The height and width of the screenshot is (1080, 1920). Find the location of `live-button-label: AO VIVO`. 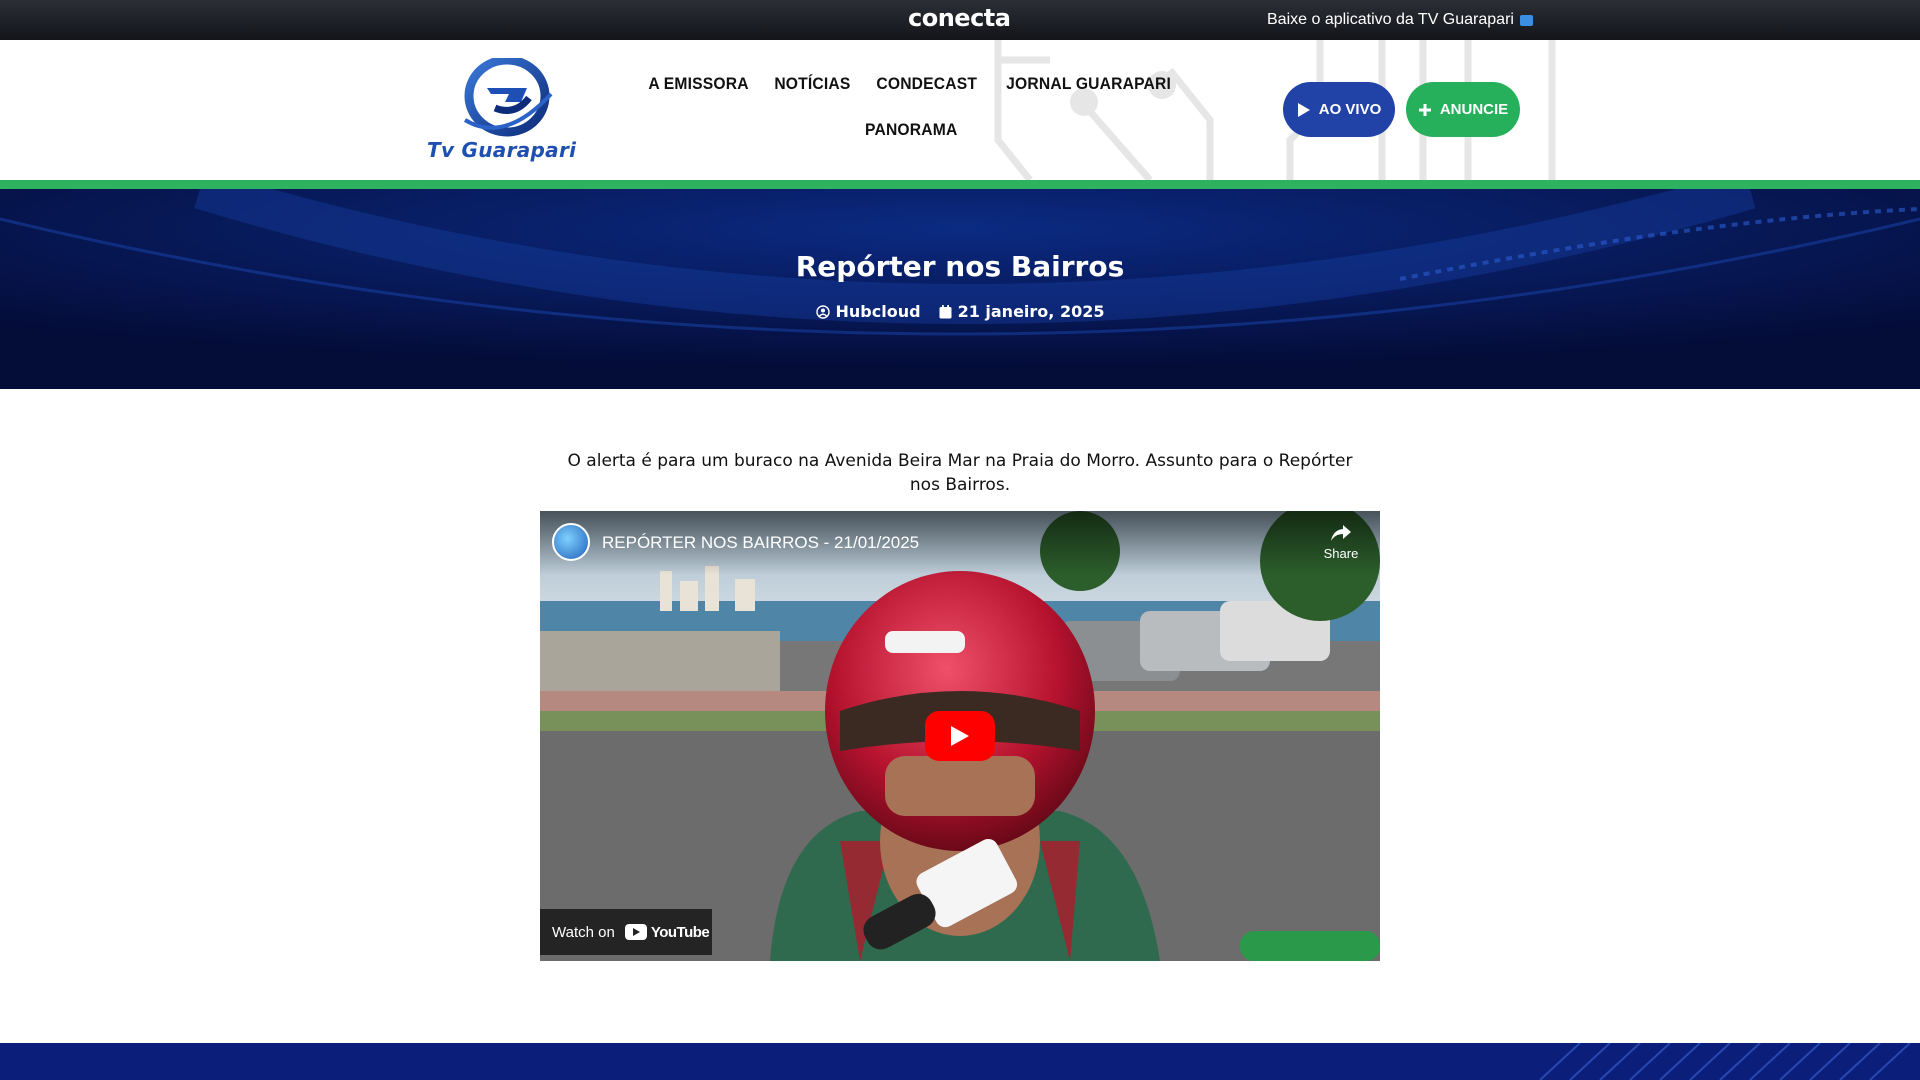

live-button-label: AO VIVO is located at coordinates (1350, 109).